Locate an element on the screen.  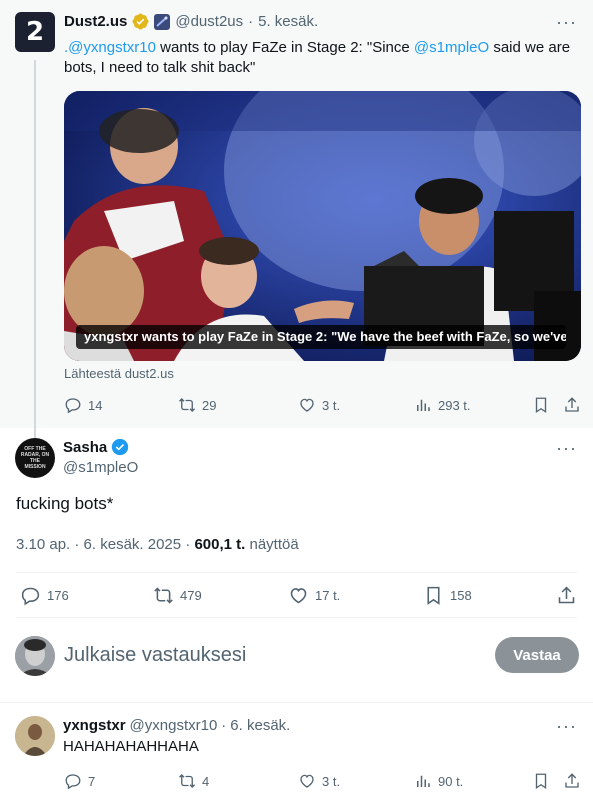
dust2us-avatar: 2 is located at coordinates (35, 32).